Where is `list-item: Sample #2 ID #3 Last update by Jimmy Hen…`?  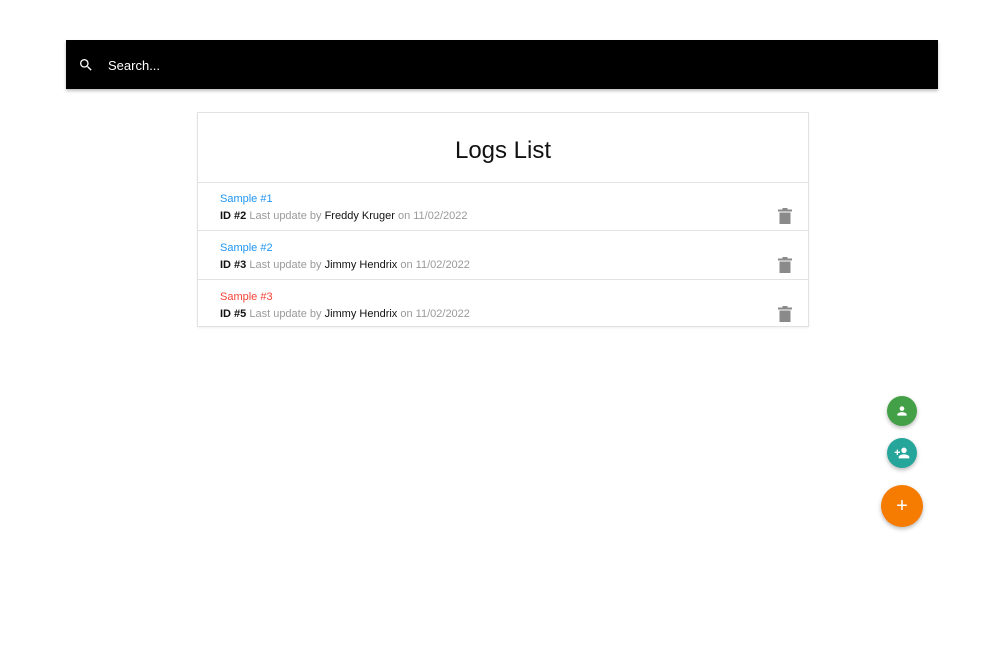 list-item: Sample #2 ID #3 Last update by Jimmy Hen… is located at coordinates (503, 256).